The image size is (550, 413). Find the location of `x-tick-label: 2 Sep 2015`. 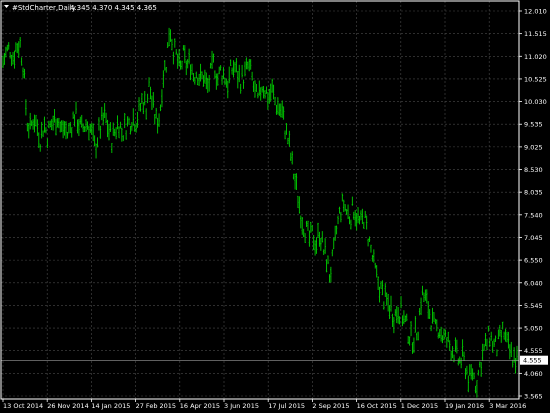

x-tick-label: 2 Sep 2015 is located at coordinates (330, 406).